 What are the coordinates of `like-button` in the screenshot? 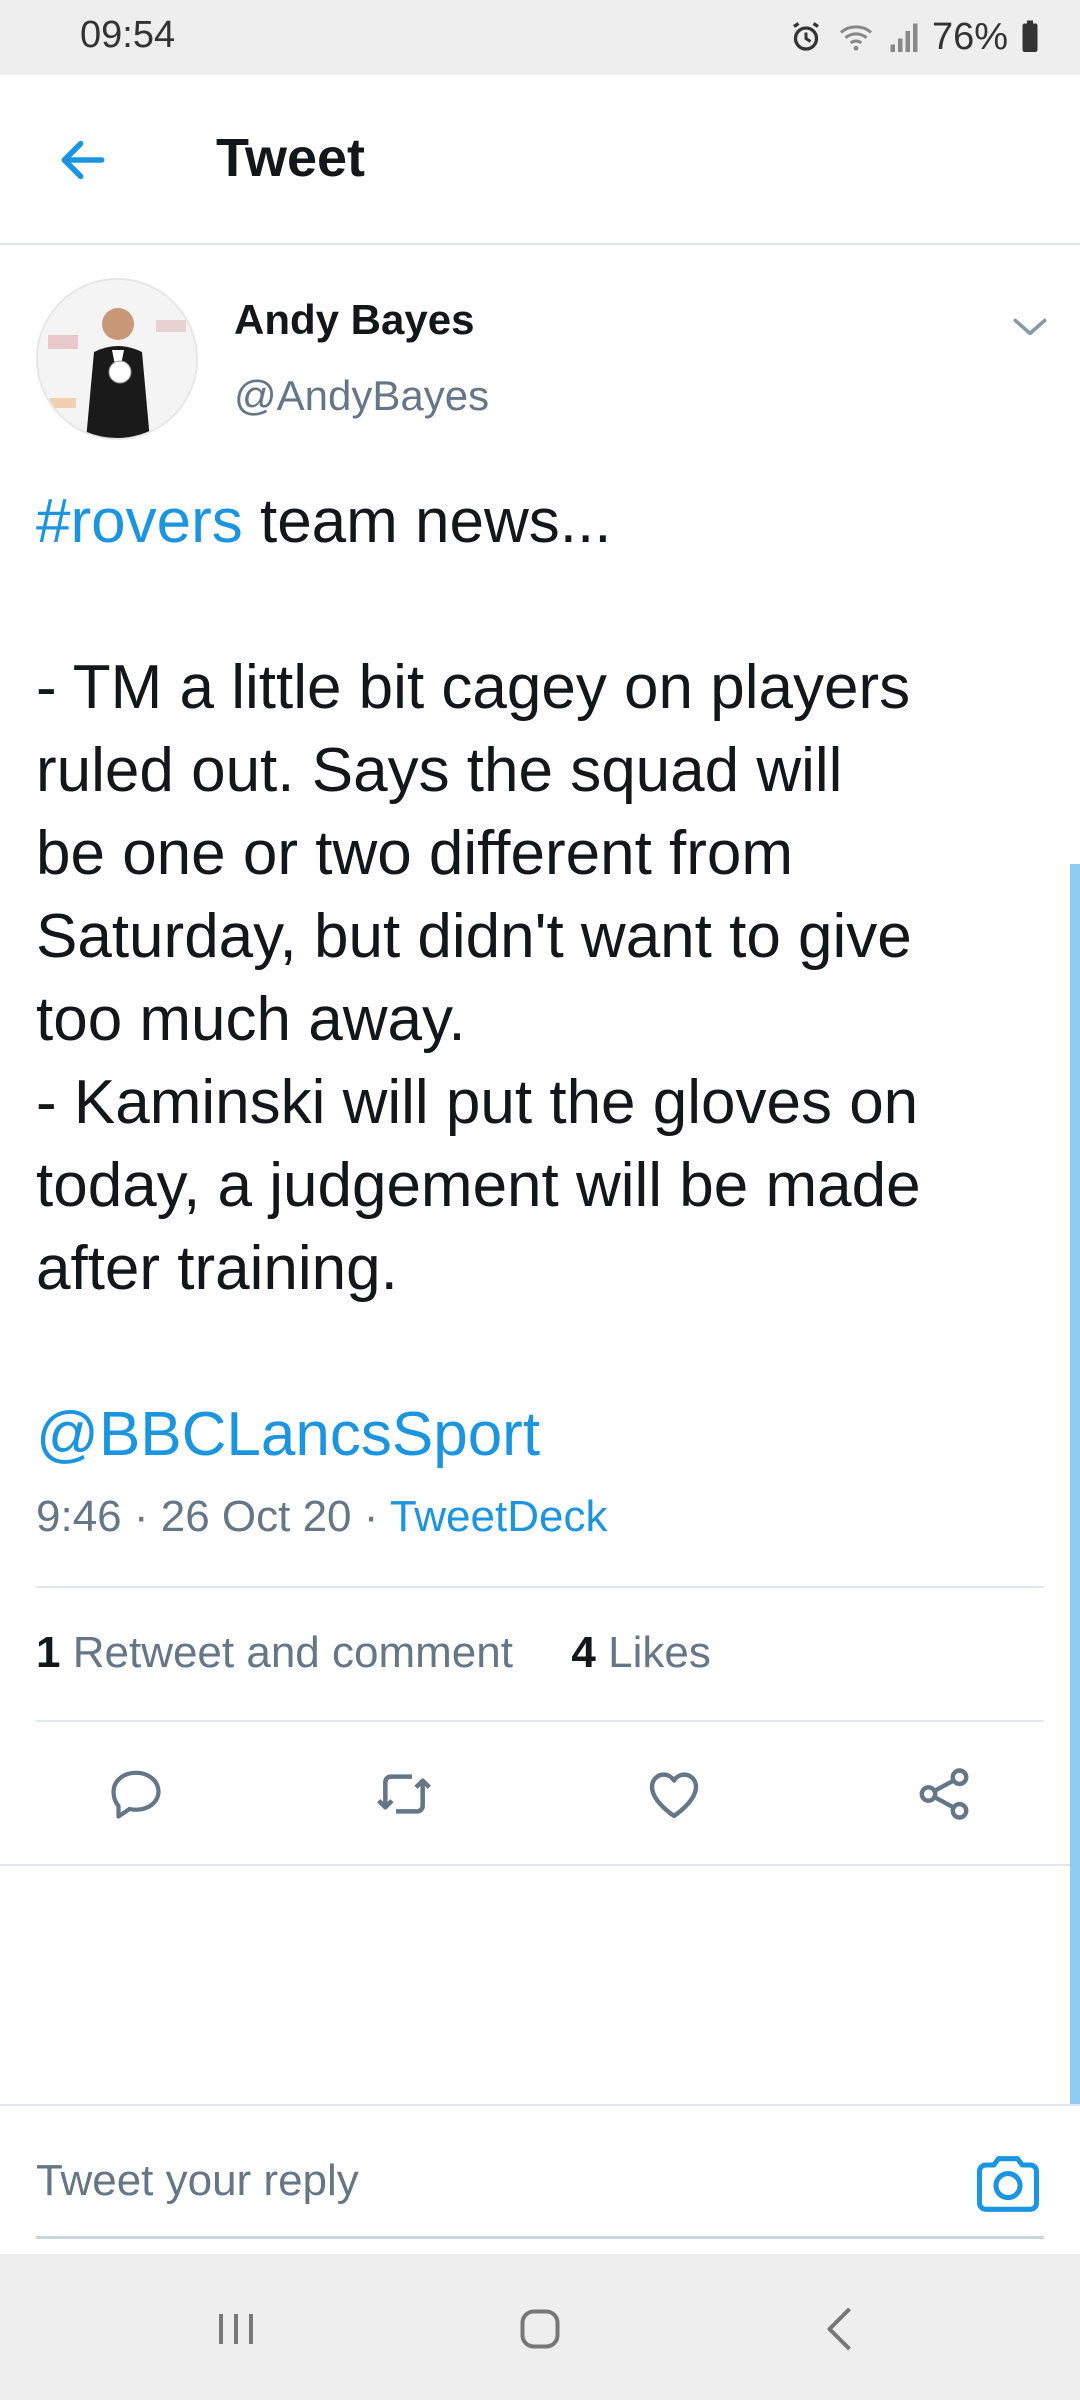 It's located at (674, 1794).